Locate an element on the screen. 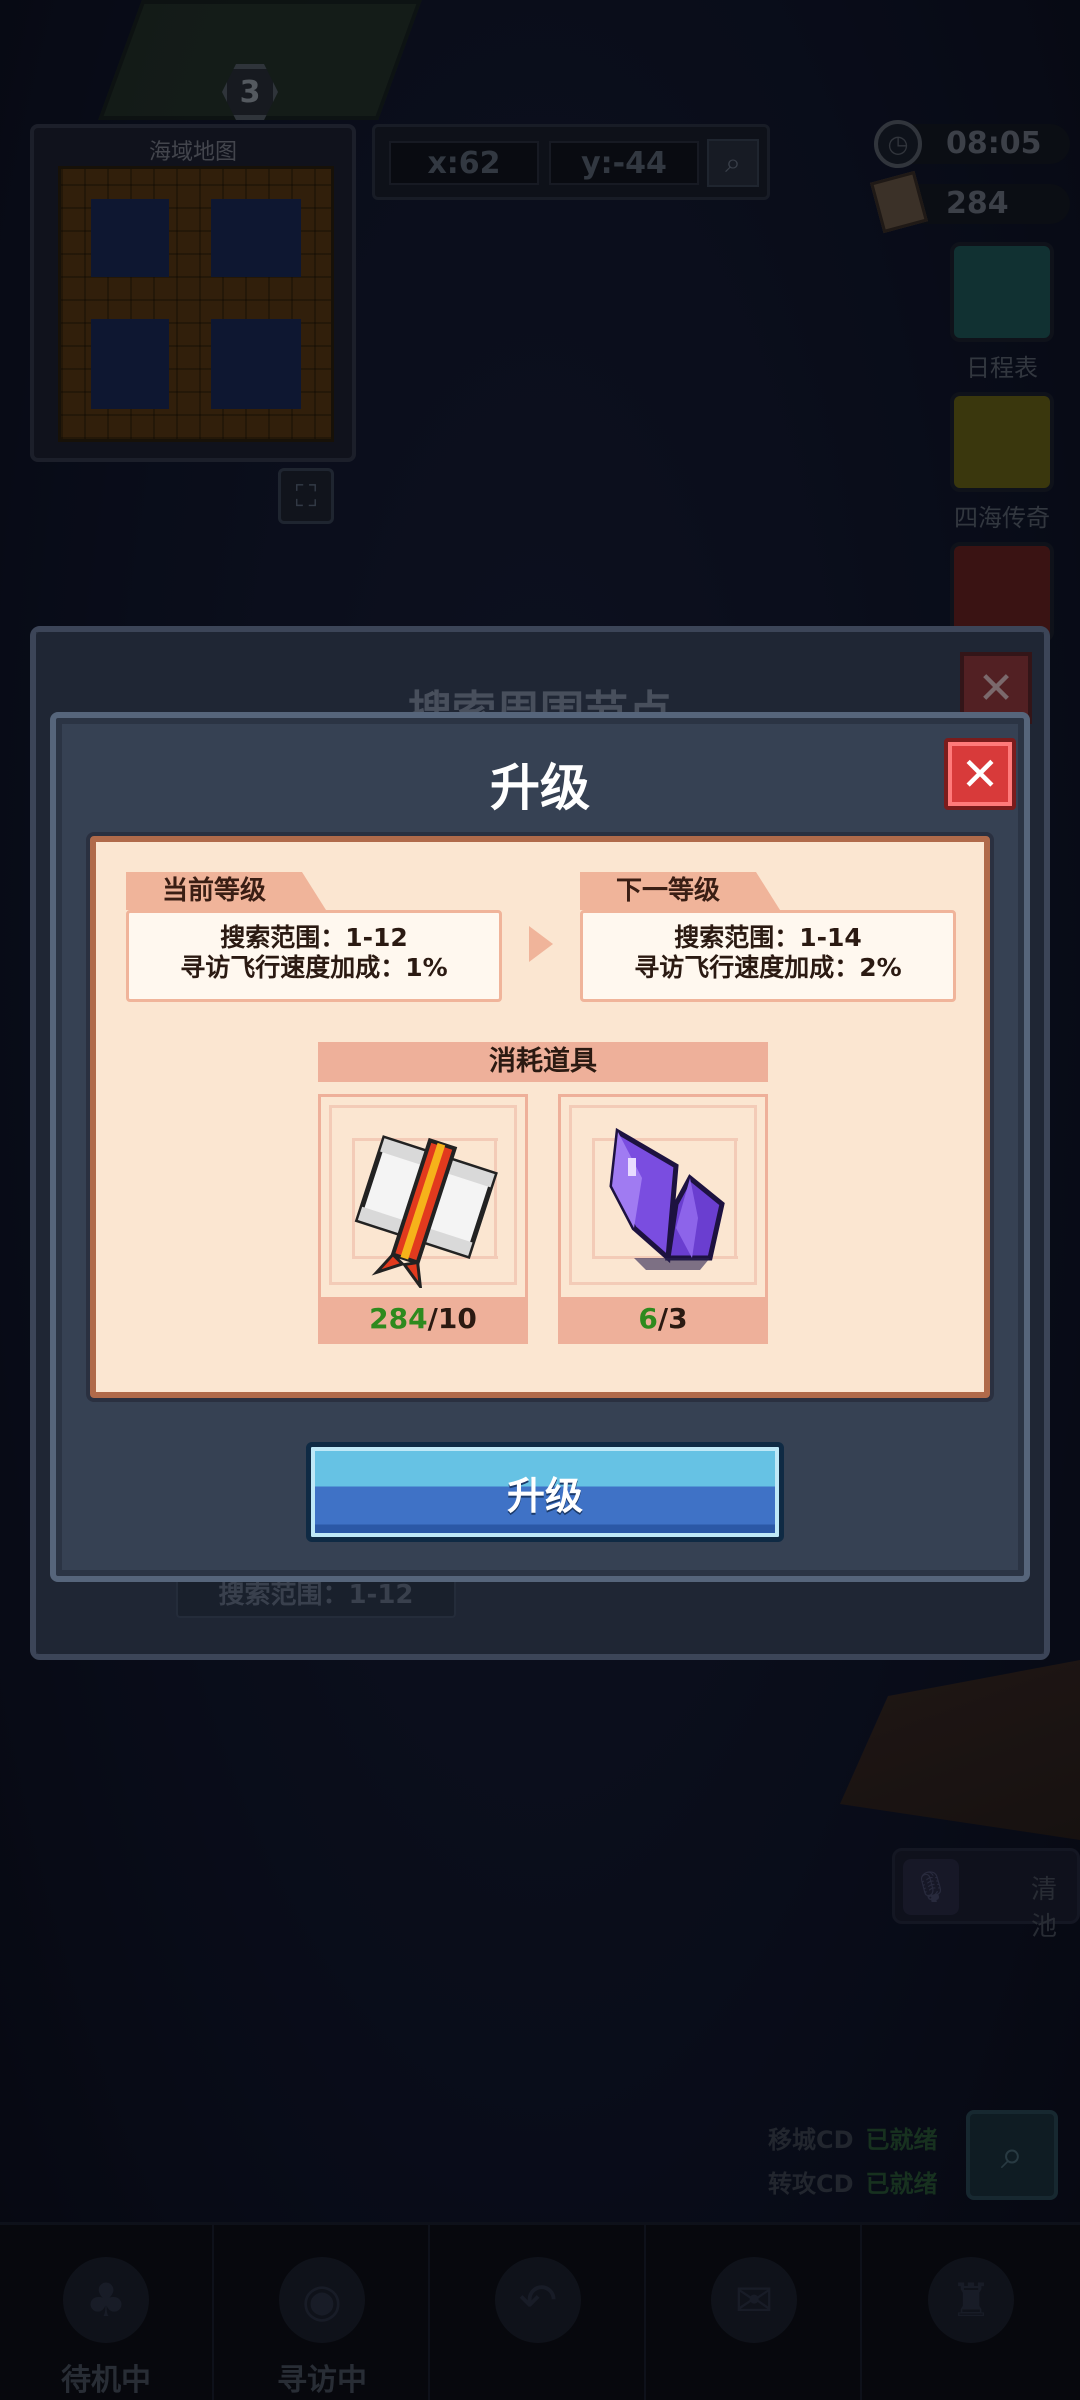  next-range: 搜索范围：1-14 is located at coordinates (768, 937).